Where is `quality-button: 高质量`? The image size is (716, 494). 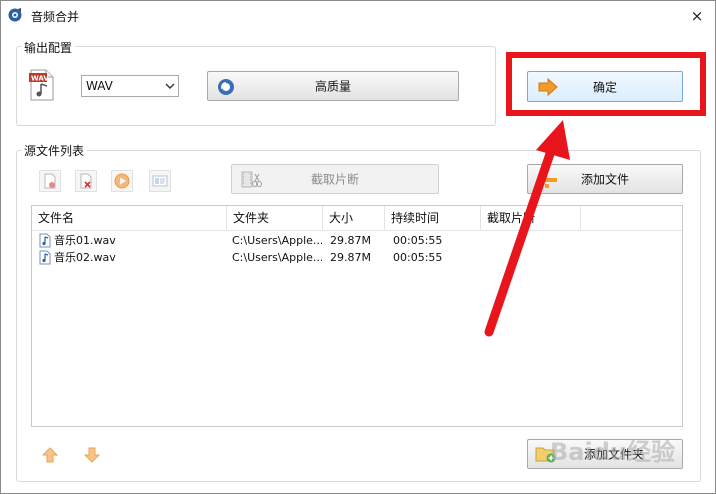
quality-button: 高质量 is located at coordinates (333, 86).